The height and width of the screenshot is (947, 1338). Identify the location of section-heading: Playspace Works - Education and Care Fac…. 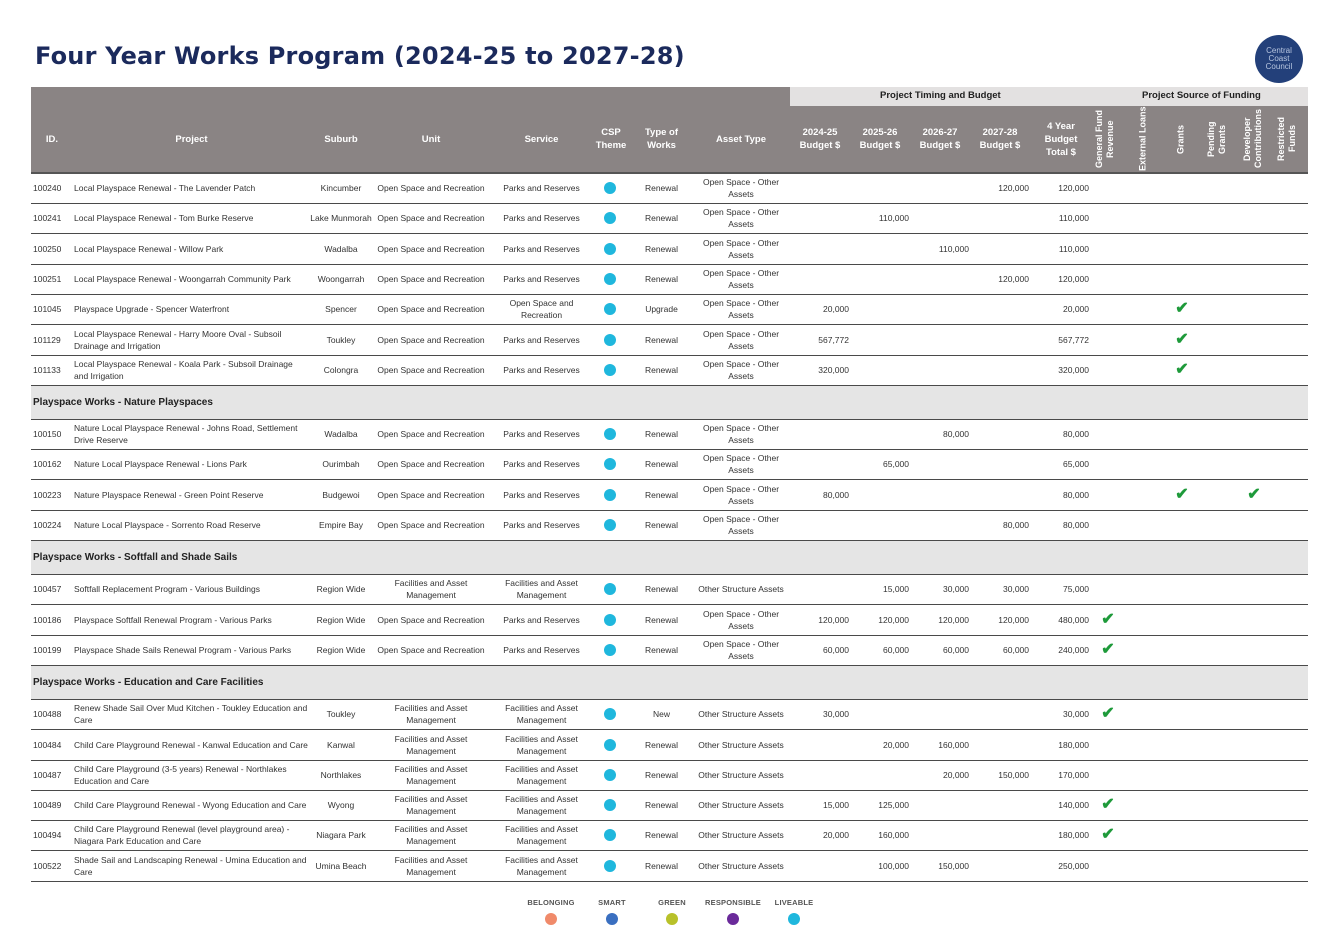
(669, 683).